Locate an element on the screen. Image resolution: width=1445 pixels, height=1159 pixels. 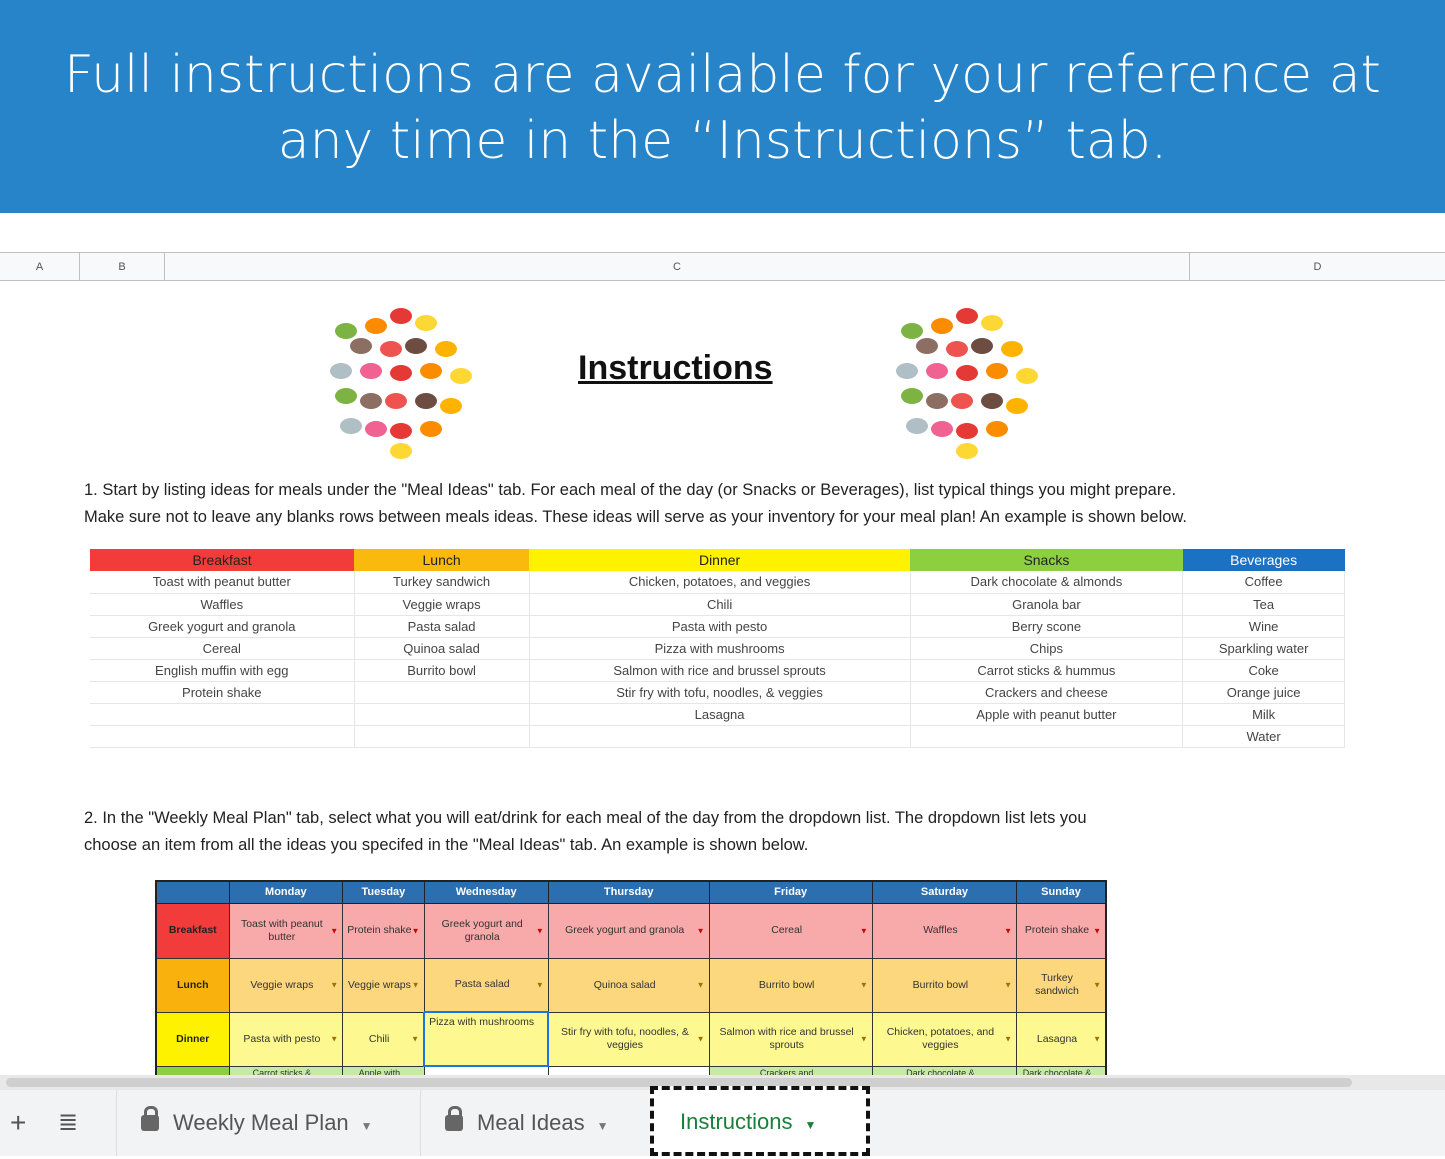
table-cell: Waffles is located at coordinates (222, 604).